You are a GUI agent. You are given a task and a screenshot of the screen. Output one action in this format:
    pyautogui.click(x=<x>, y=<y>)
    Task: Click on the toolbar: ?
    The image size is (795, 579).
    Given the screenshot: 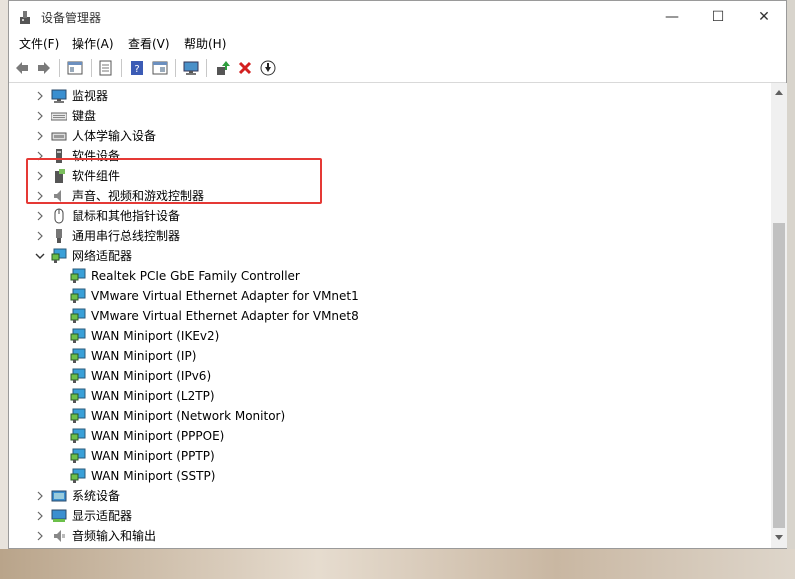 What is the action you would take?
    pyautogui.click(x=397, y=68)
    